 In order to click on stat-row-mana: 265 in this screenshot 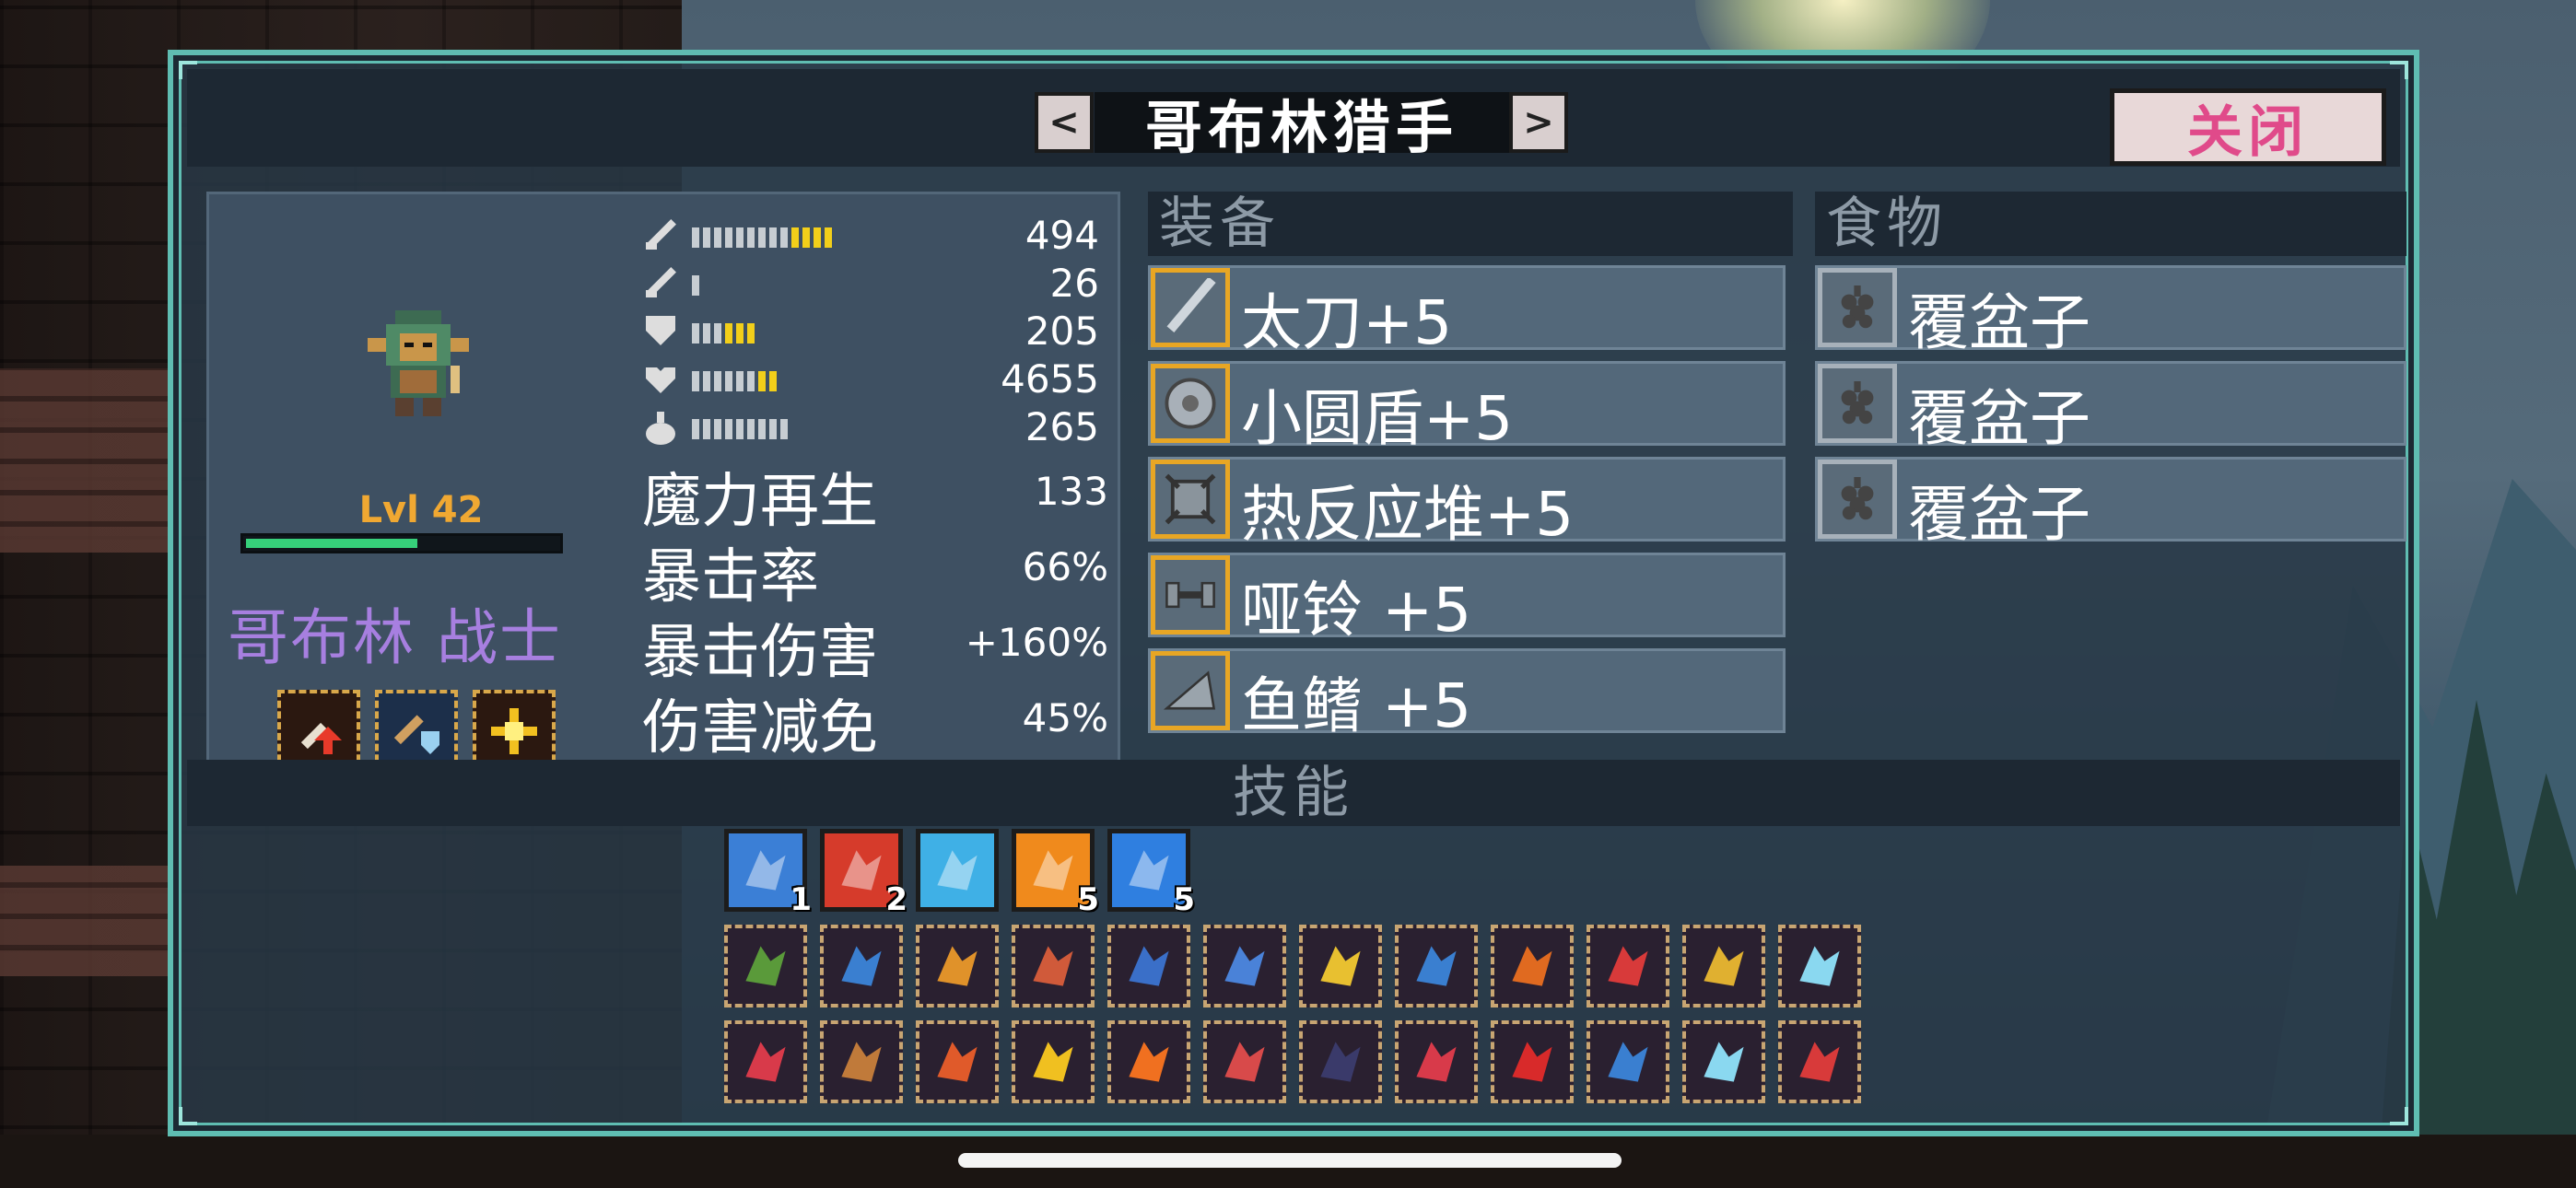, I will do `click(877, 427)`.